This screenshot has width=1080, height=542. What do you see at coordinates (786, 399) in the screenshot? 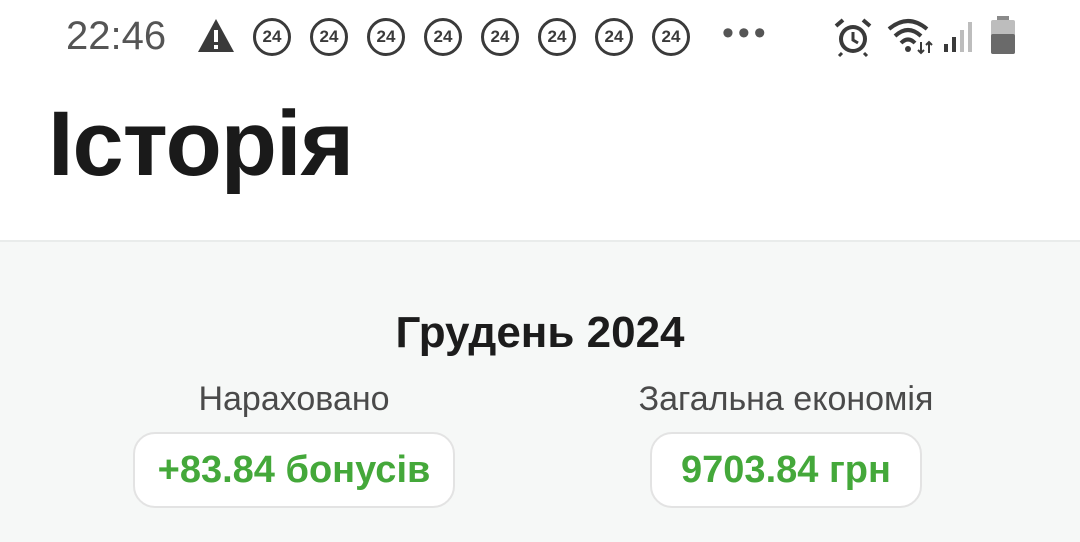
I see `total-savings-label: Загальна економія` at bounding box center [786, 399].